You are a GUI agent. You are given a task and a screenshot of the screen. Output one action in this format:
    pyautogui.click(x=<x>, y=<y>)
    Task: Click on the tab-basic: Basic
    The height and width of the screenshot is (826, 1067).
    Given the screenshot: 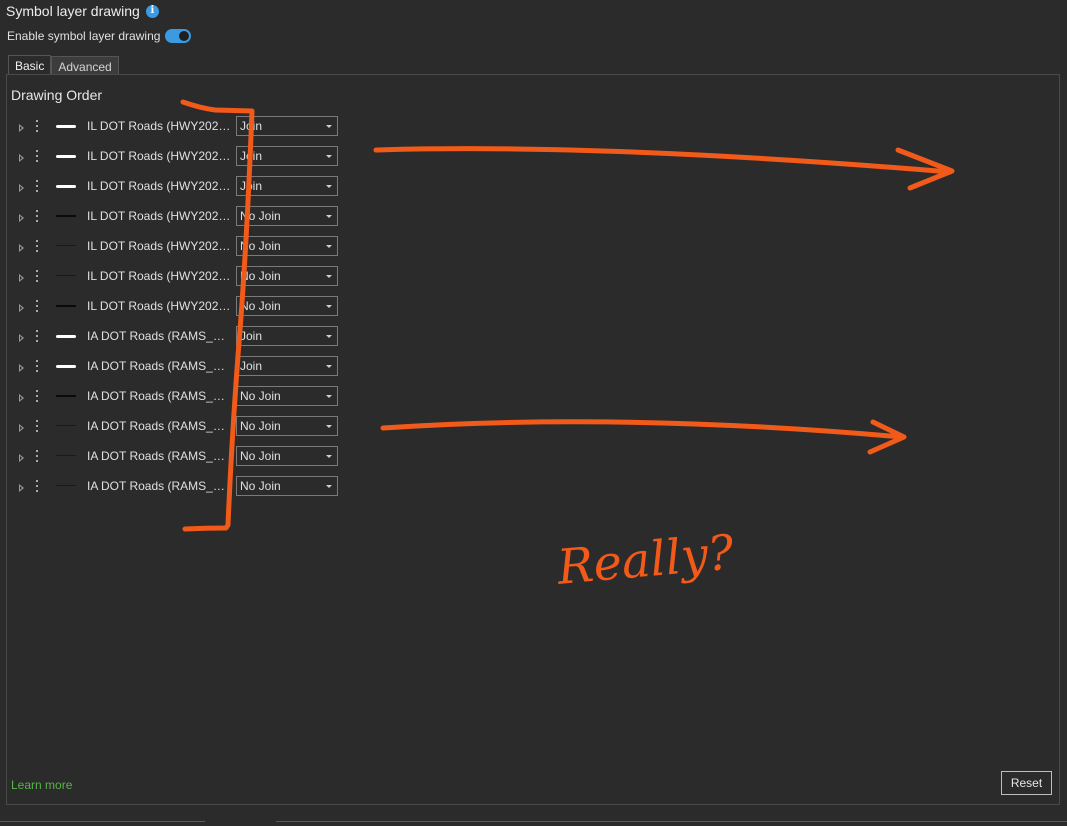 What is the action you would take?
    pyautogui.click(x=30, y=65)
    